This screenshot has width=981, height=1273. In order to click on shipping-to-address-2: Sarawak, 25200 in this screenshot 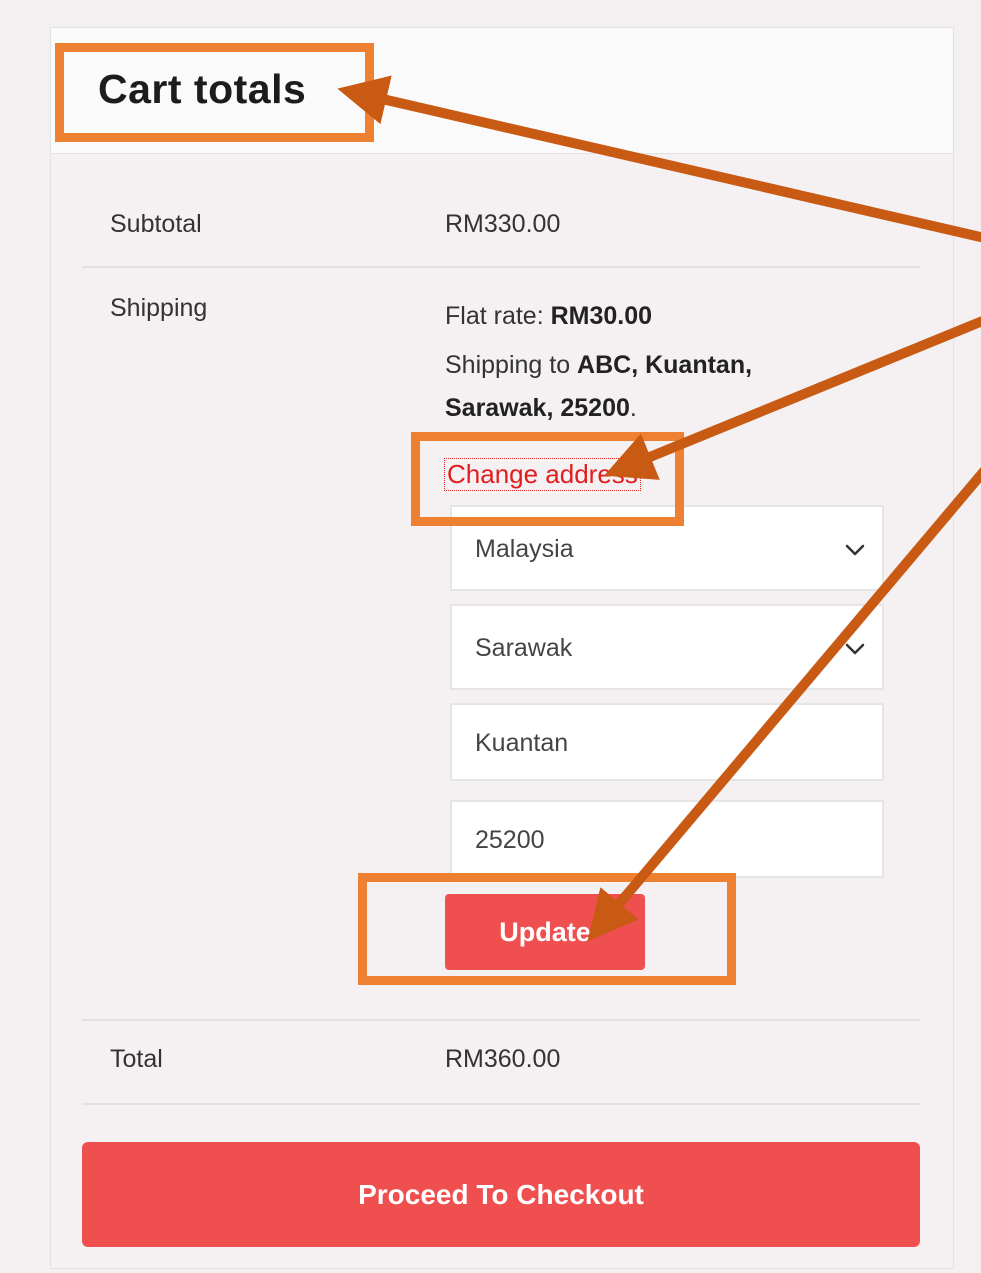, I will do `click(537, 408)`.